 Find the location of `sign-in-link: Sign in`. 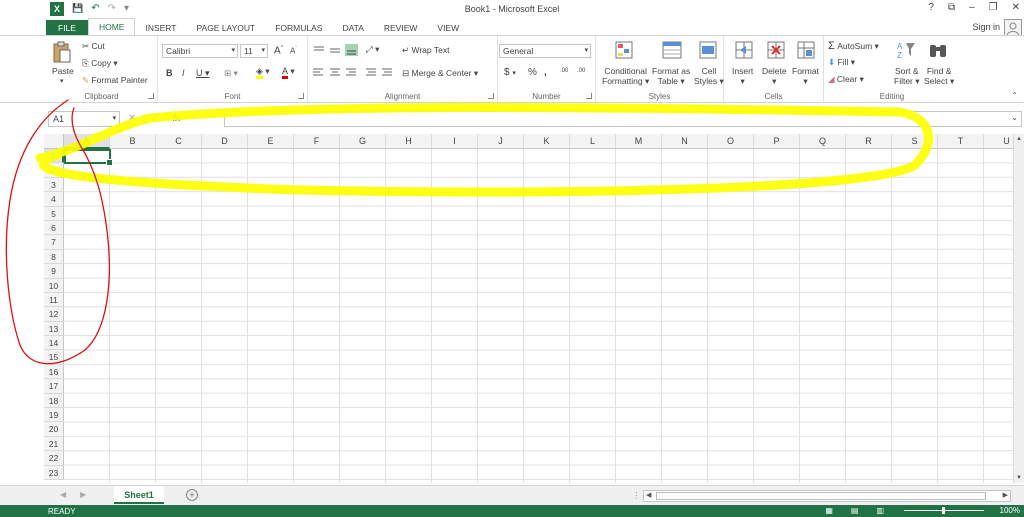

sign-in-link: Sign in is located at coordinates (986, 27).